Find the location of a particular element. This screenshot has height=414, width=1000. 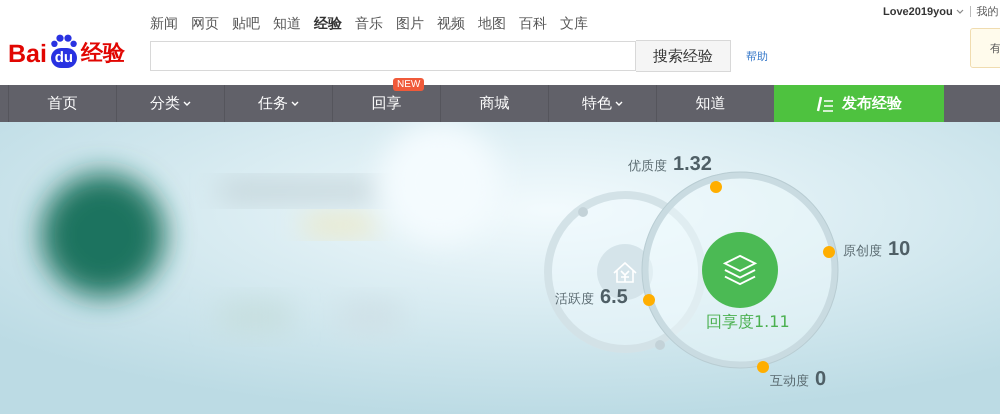

username-link: Love2019you is located at coordinates (918, 12).